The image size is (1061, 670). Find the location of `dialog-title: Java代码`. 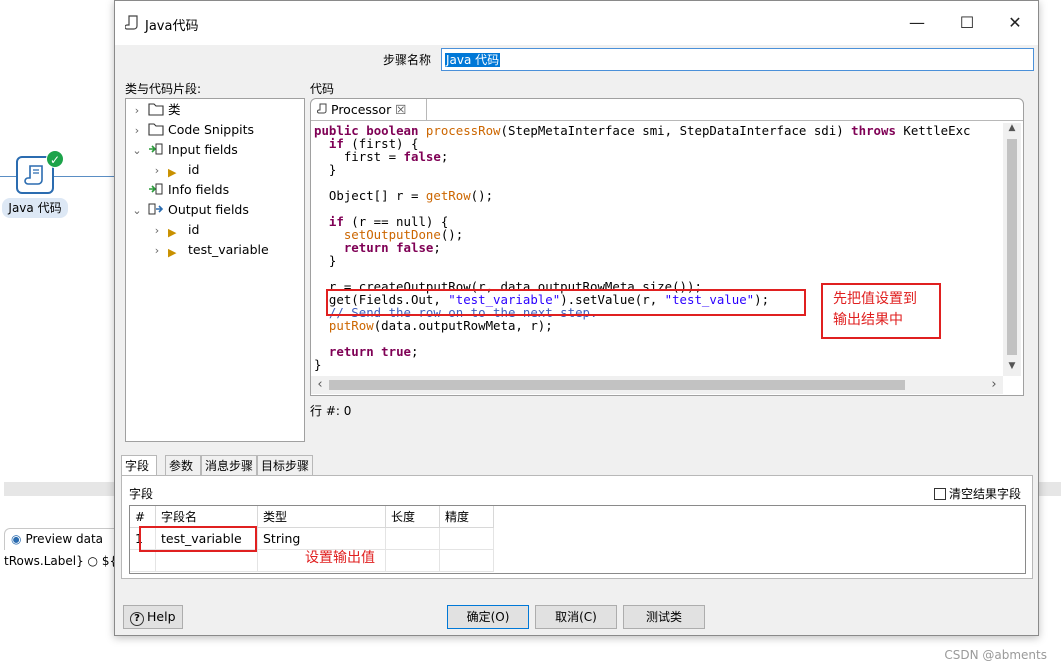

dialog-title: Java代码 is located at coordinates (172, 26).